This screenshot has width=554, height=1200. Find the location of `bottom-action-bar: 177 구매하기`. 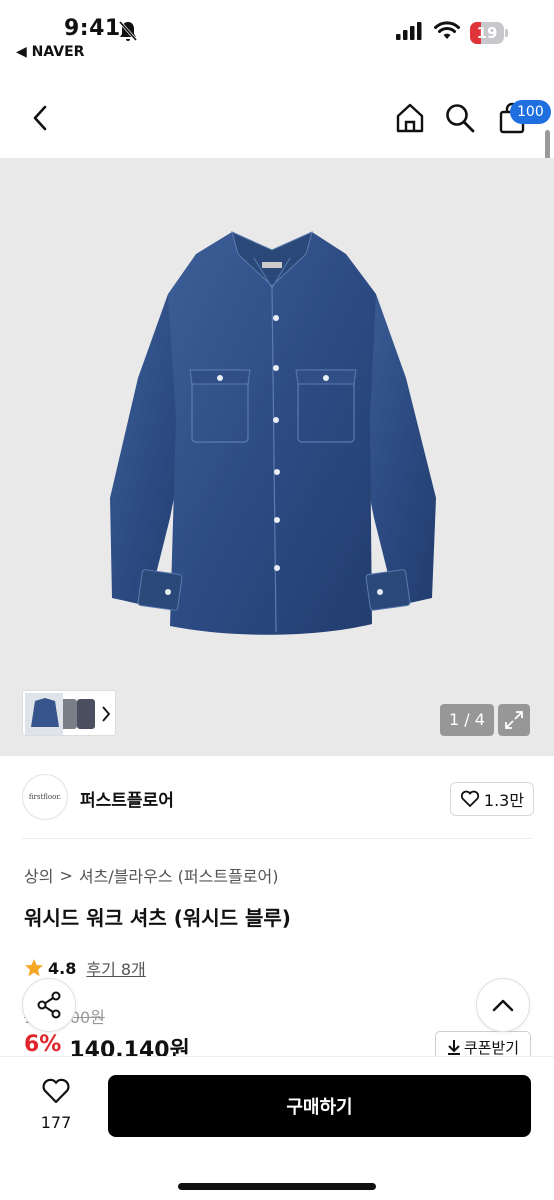

bottom-action-bar: 177 구매하기 is located at coordinates (277, 1128).